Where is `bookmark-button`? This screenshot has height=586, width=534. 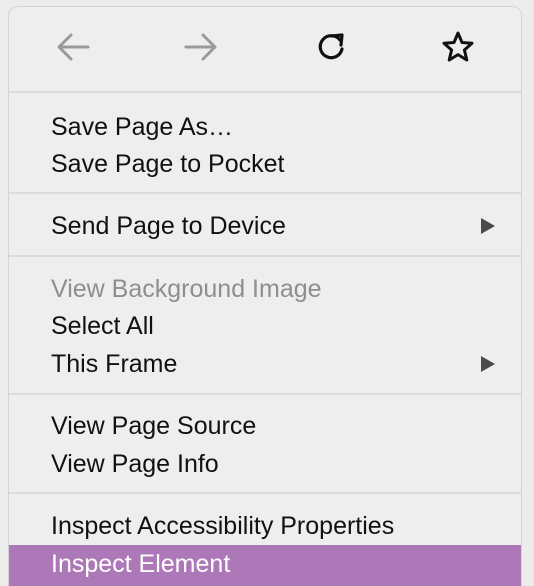 bookmark-button is located at coordinates (458, 47).